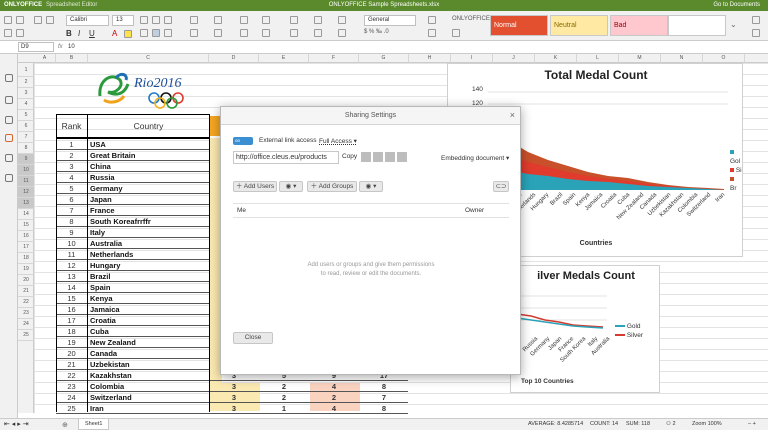  I want to click on cell-name-box: D9, so click(36, 47).